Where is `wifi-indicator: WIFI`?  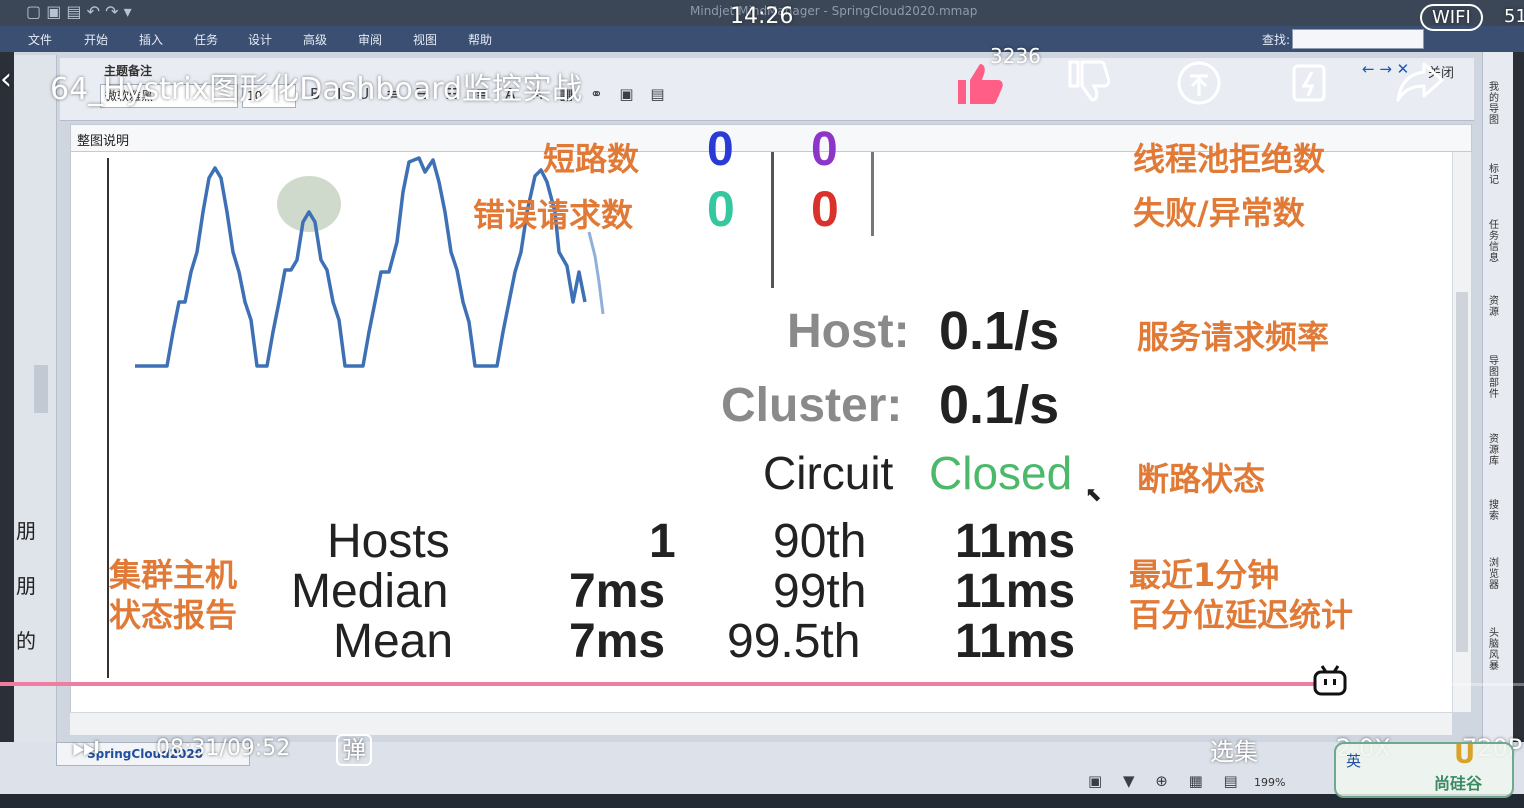 wifi-indicator: WIFI is located at coordinates (1451, 17).